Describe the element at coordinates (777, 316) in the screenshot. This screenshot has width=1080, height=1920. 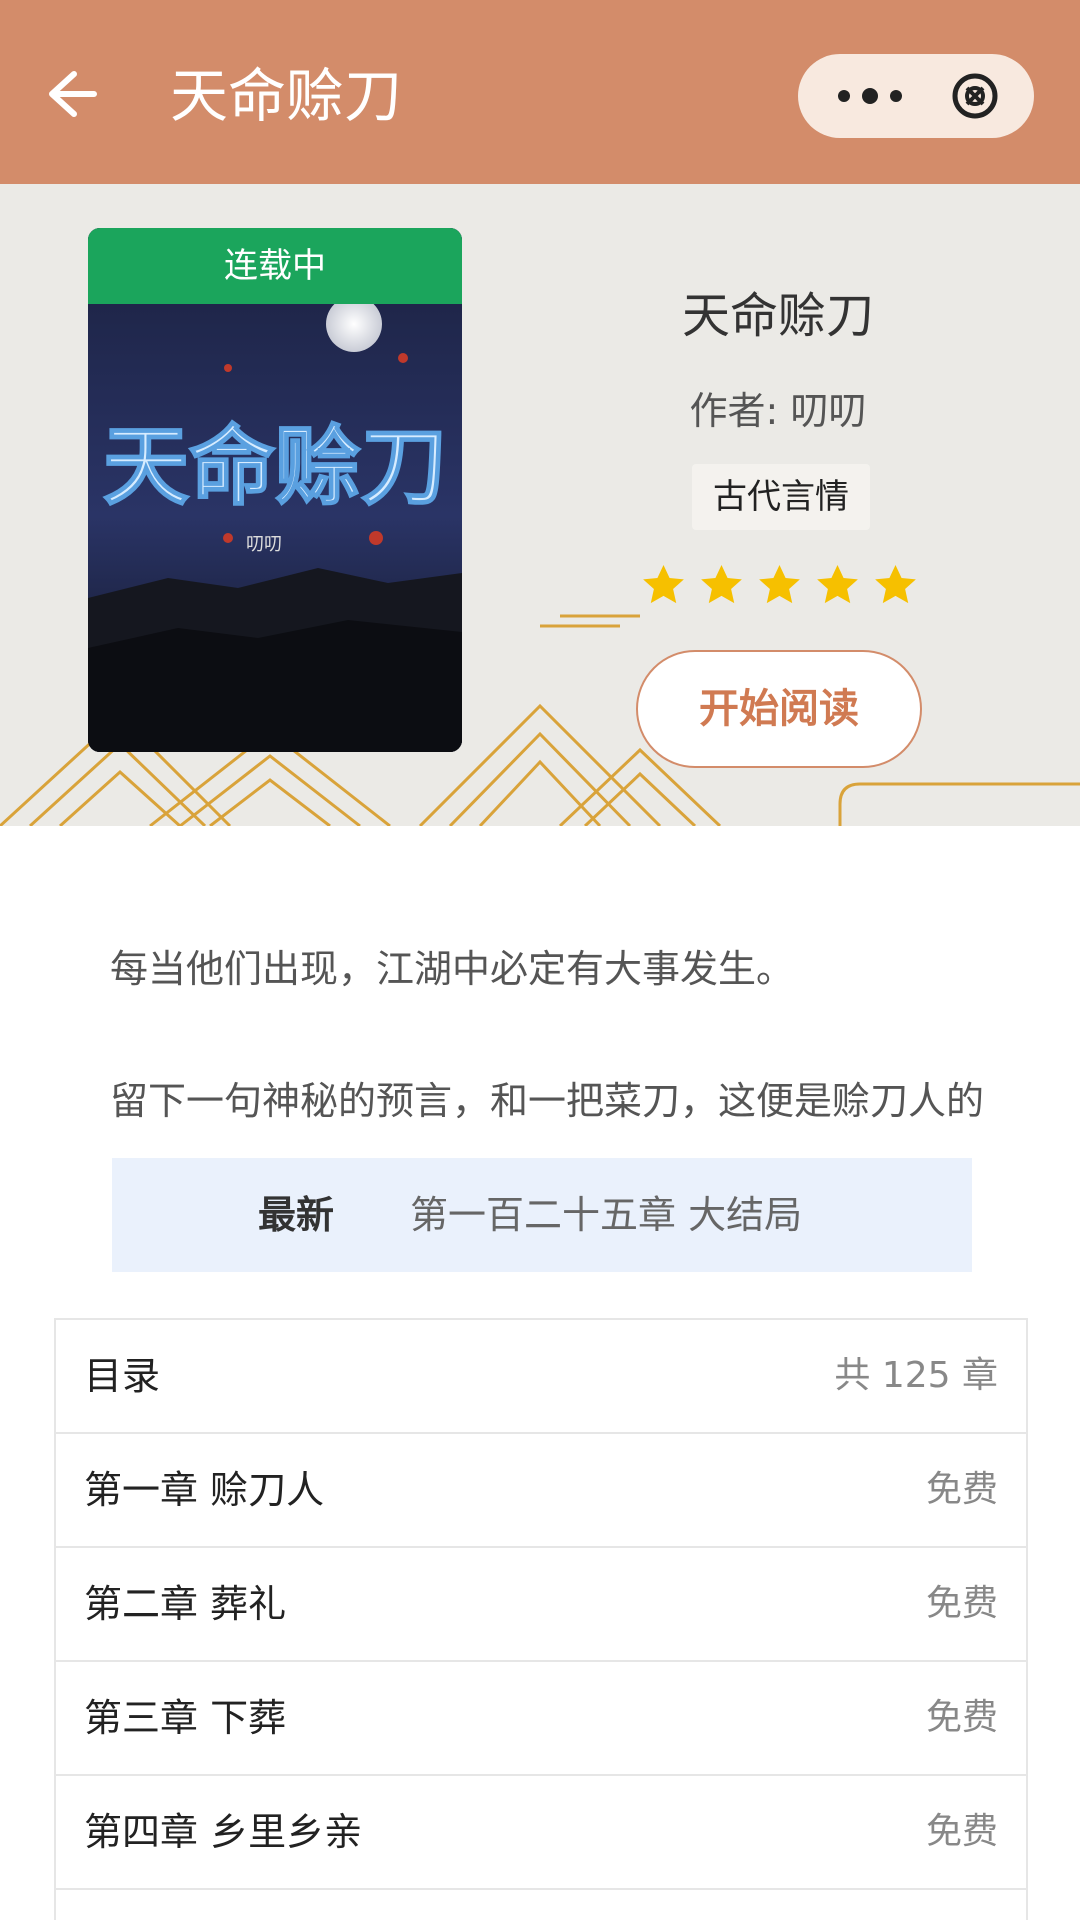
I see `book-title: 天命赊刀` at that location.